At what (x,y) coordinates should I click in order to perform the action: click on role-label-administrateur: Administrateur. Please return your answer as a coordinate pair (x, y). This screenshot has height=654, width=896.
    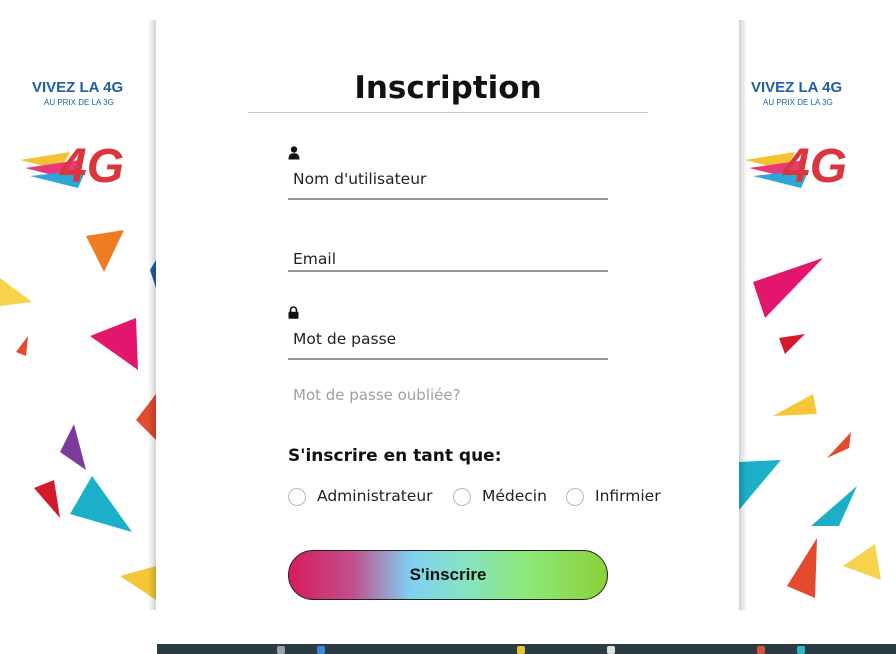
    Looking at the image, I should click on (375, 496).